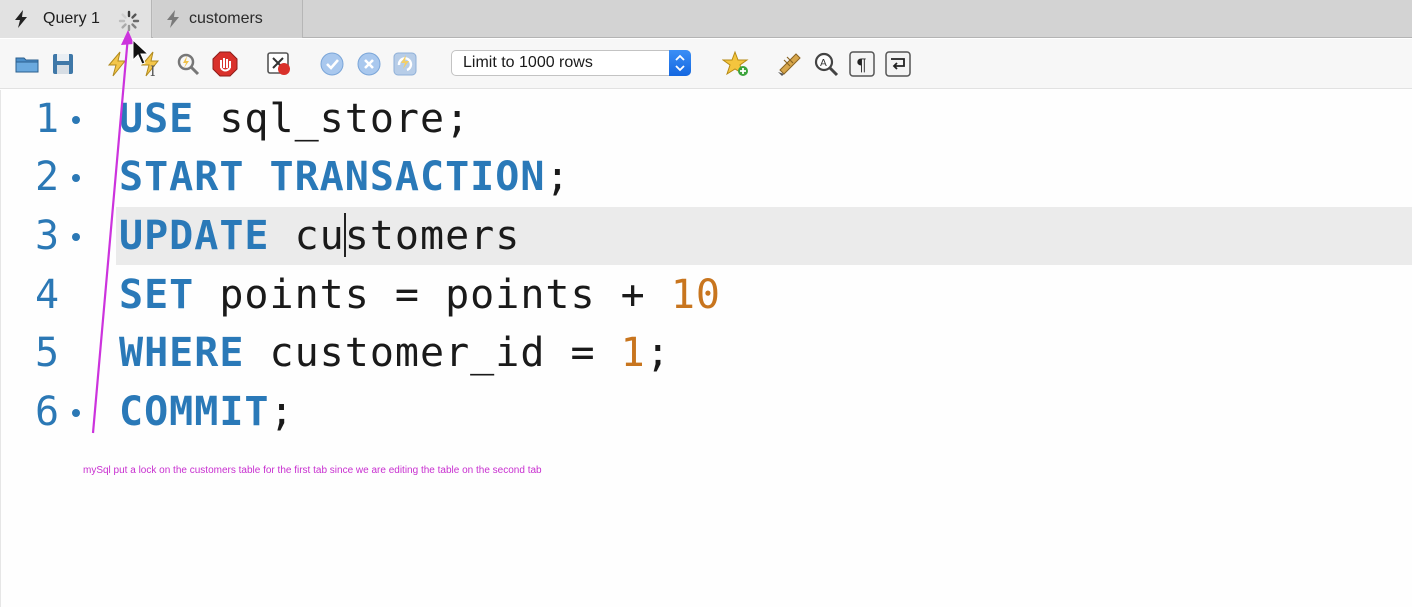  I want to click on invisible-chars-icon: ¶, so click(862, 64).